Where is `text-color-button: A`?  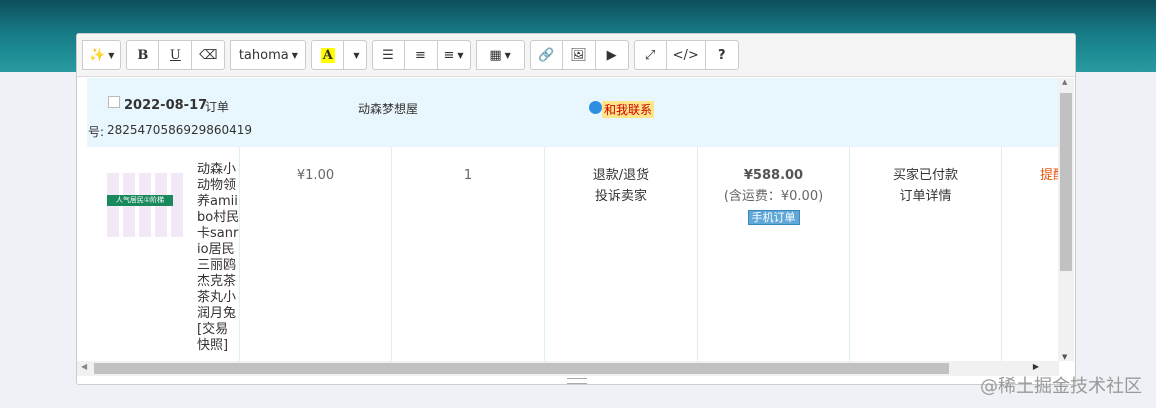 text-color-button: A is located at coordinates (328, 55).